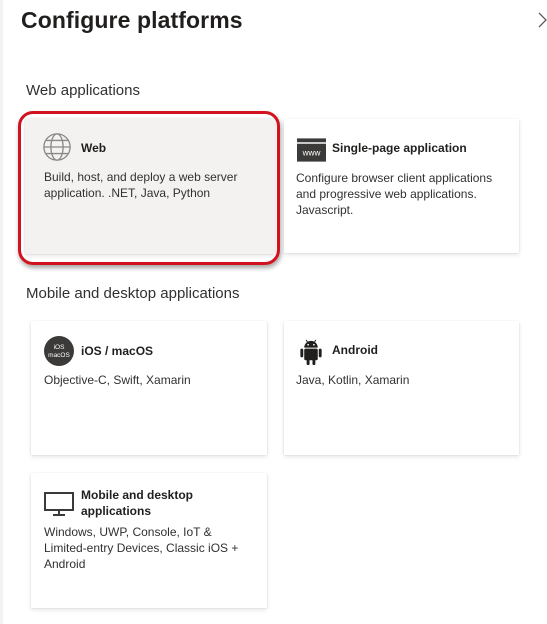  I want to click on www-browser-icon: www, so click(311, 150).